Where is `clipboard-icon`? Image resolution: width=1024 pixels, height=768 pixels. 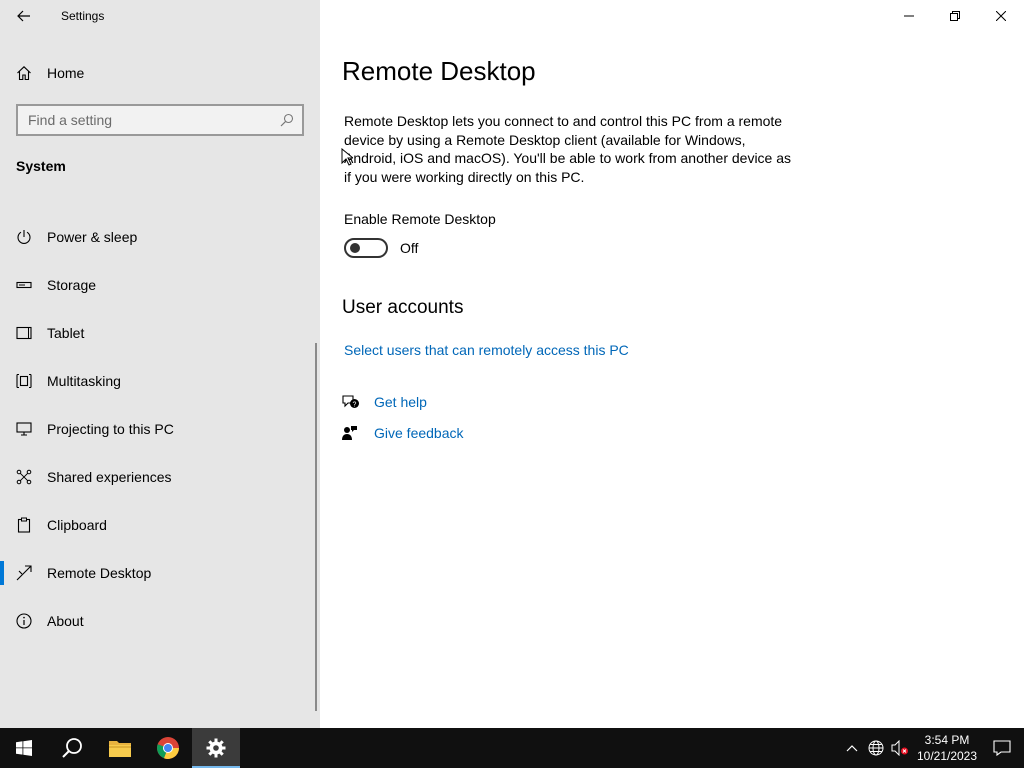
clipboard-icon is located at coordinates (24, 525).